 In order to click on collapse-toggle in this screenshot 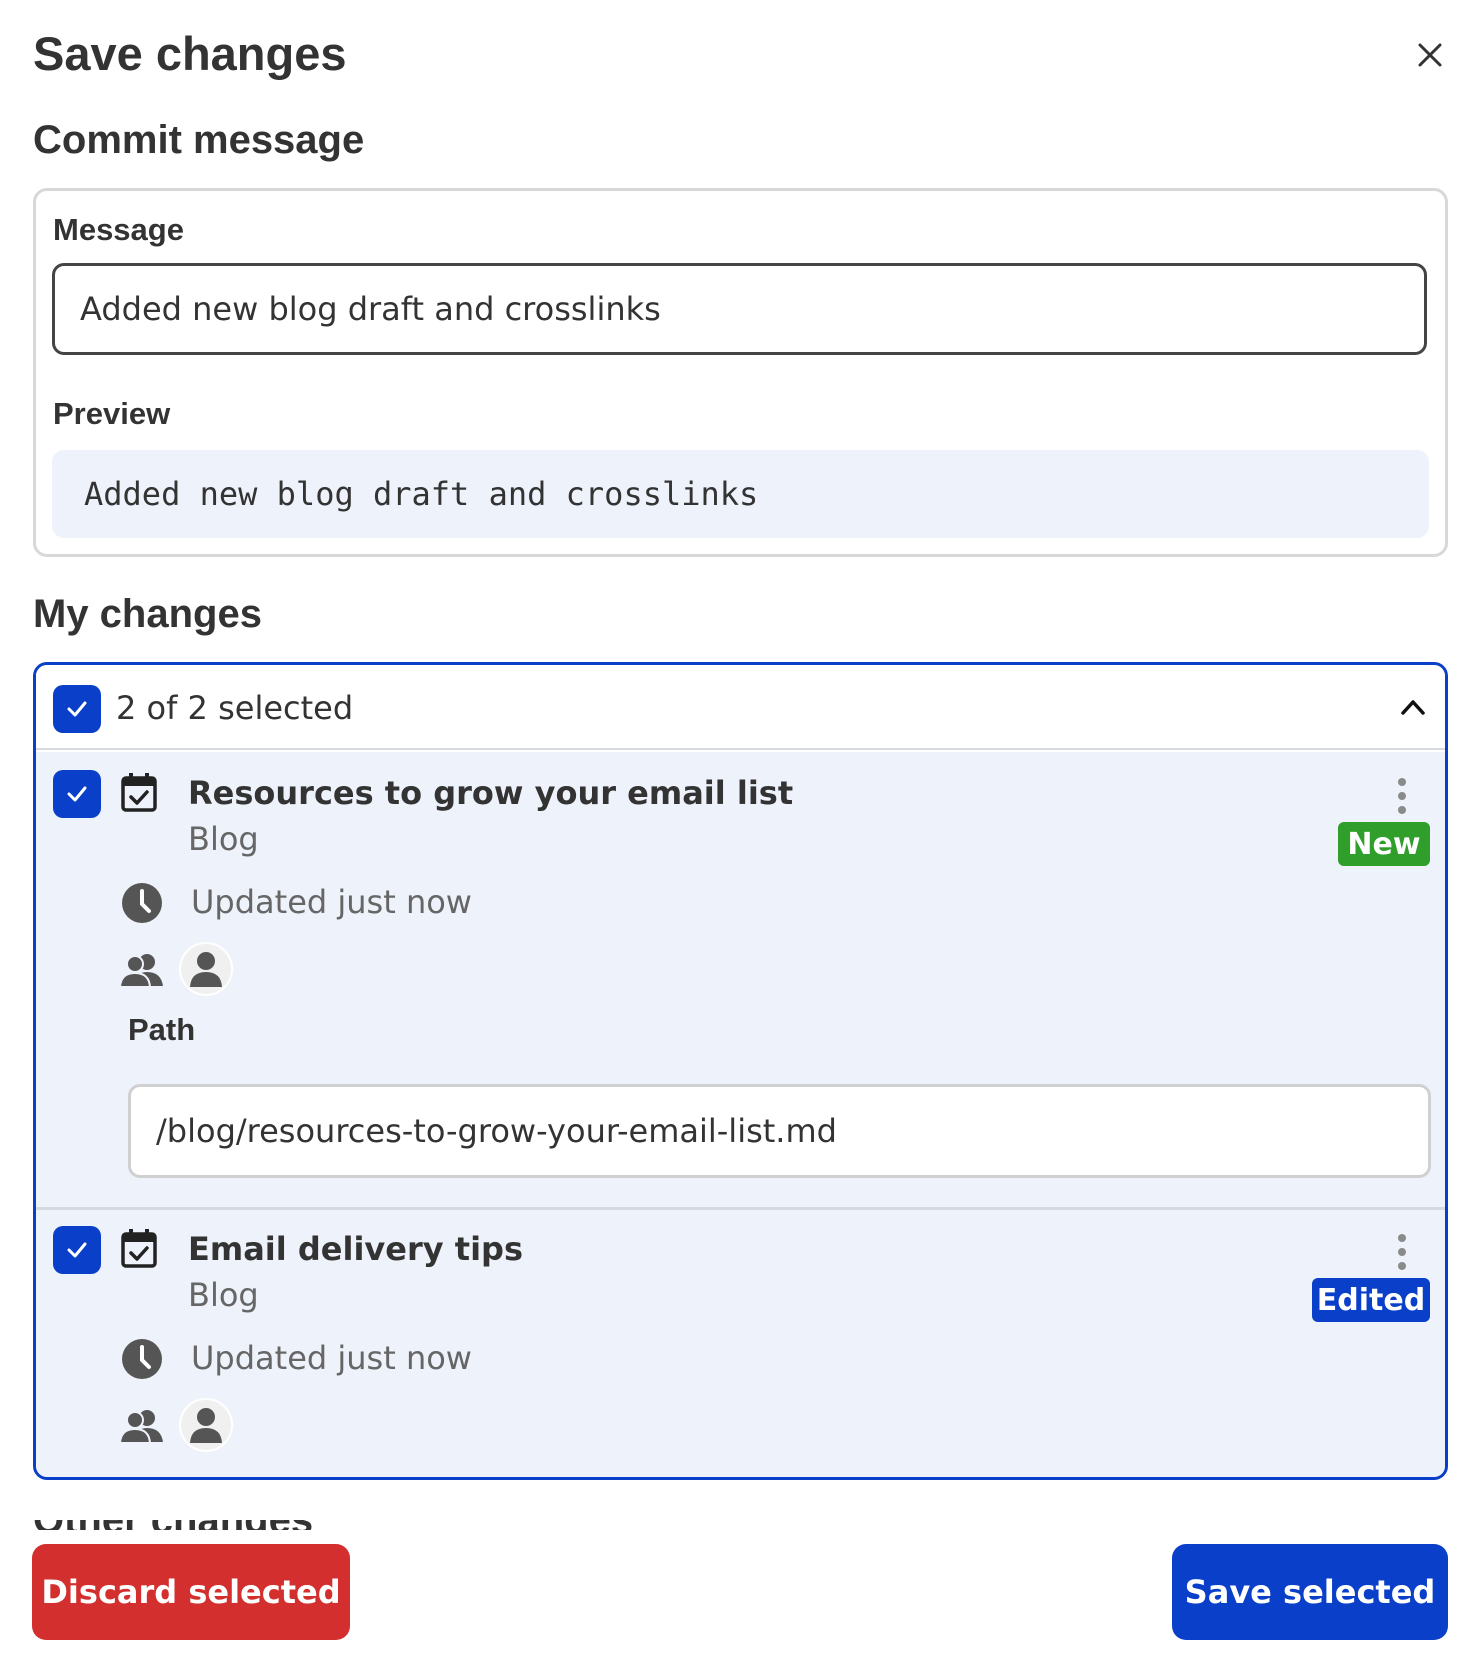, I will do `click(1413, 707)`.